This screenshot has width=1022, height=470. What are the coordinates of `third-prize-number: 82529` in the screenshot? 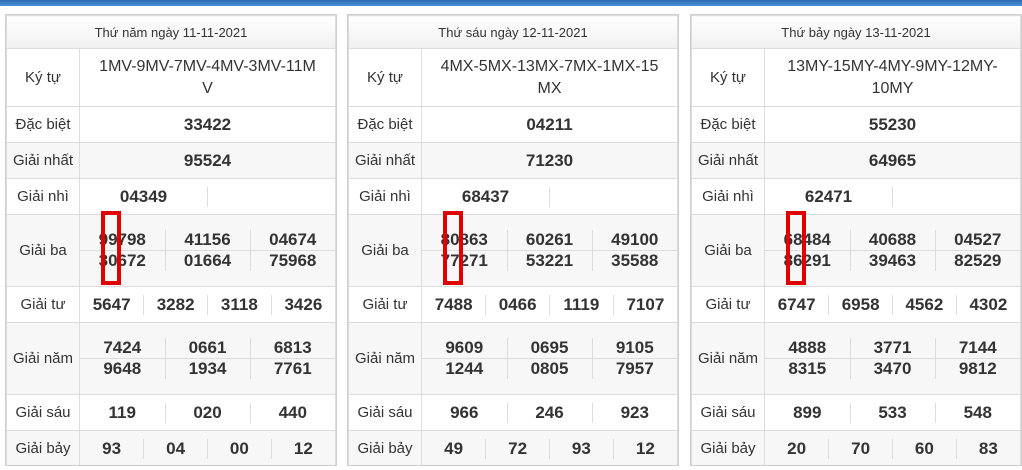 It's located at (977, 260).